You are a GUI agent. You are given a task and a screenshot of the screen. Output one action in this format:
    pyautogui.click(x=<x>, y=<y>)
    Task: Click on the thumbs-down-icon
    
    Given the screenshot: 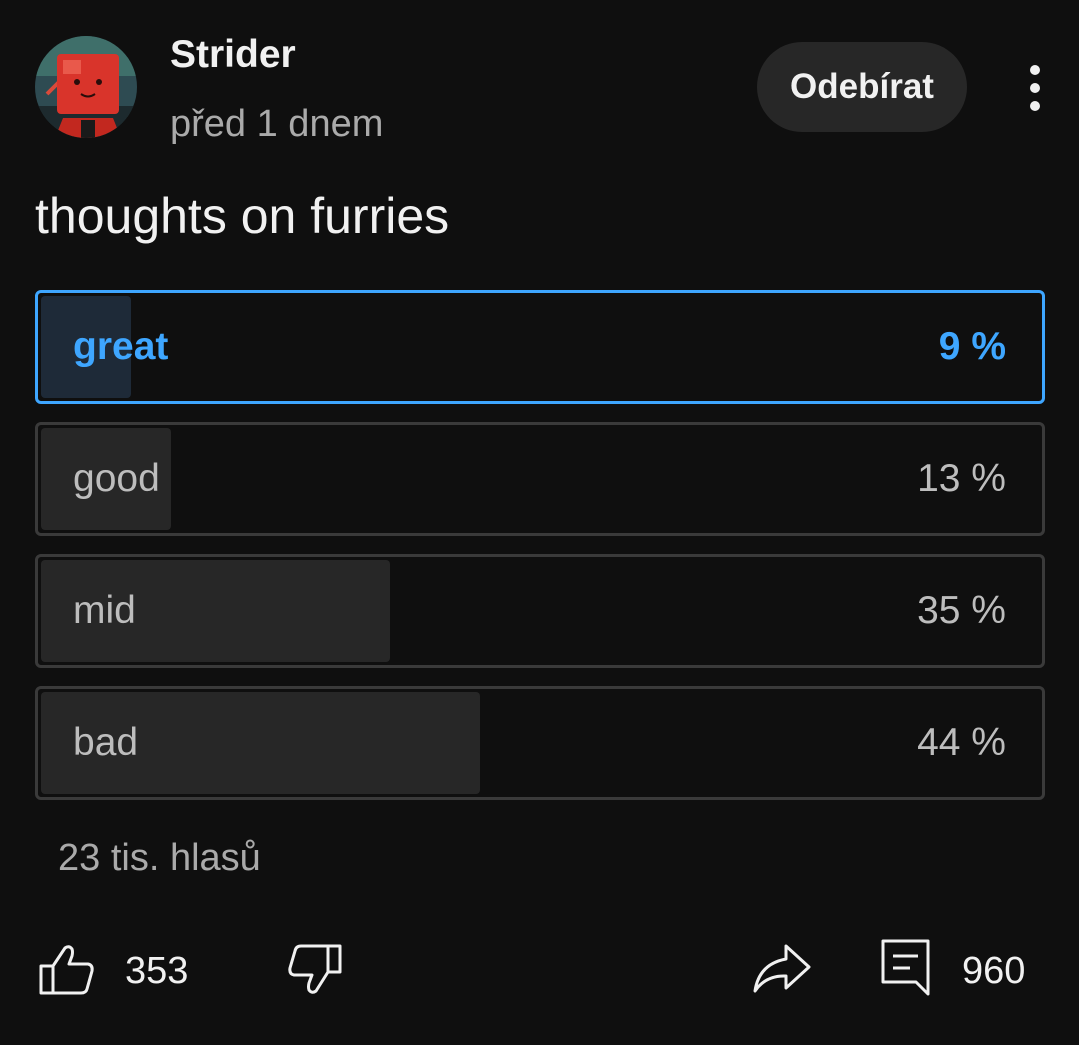 What is the action you would take?
    pyautogui.click(x=315, y=969)
    